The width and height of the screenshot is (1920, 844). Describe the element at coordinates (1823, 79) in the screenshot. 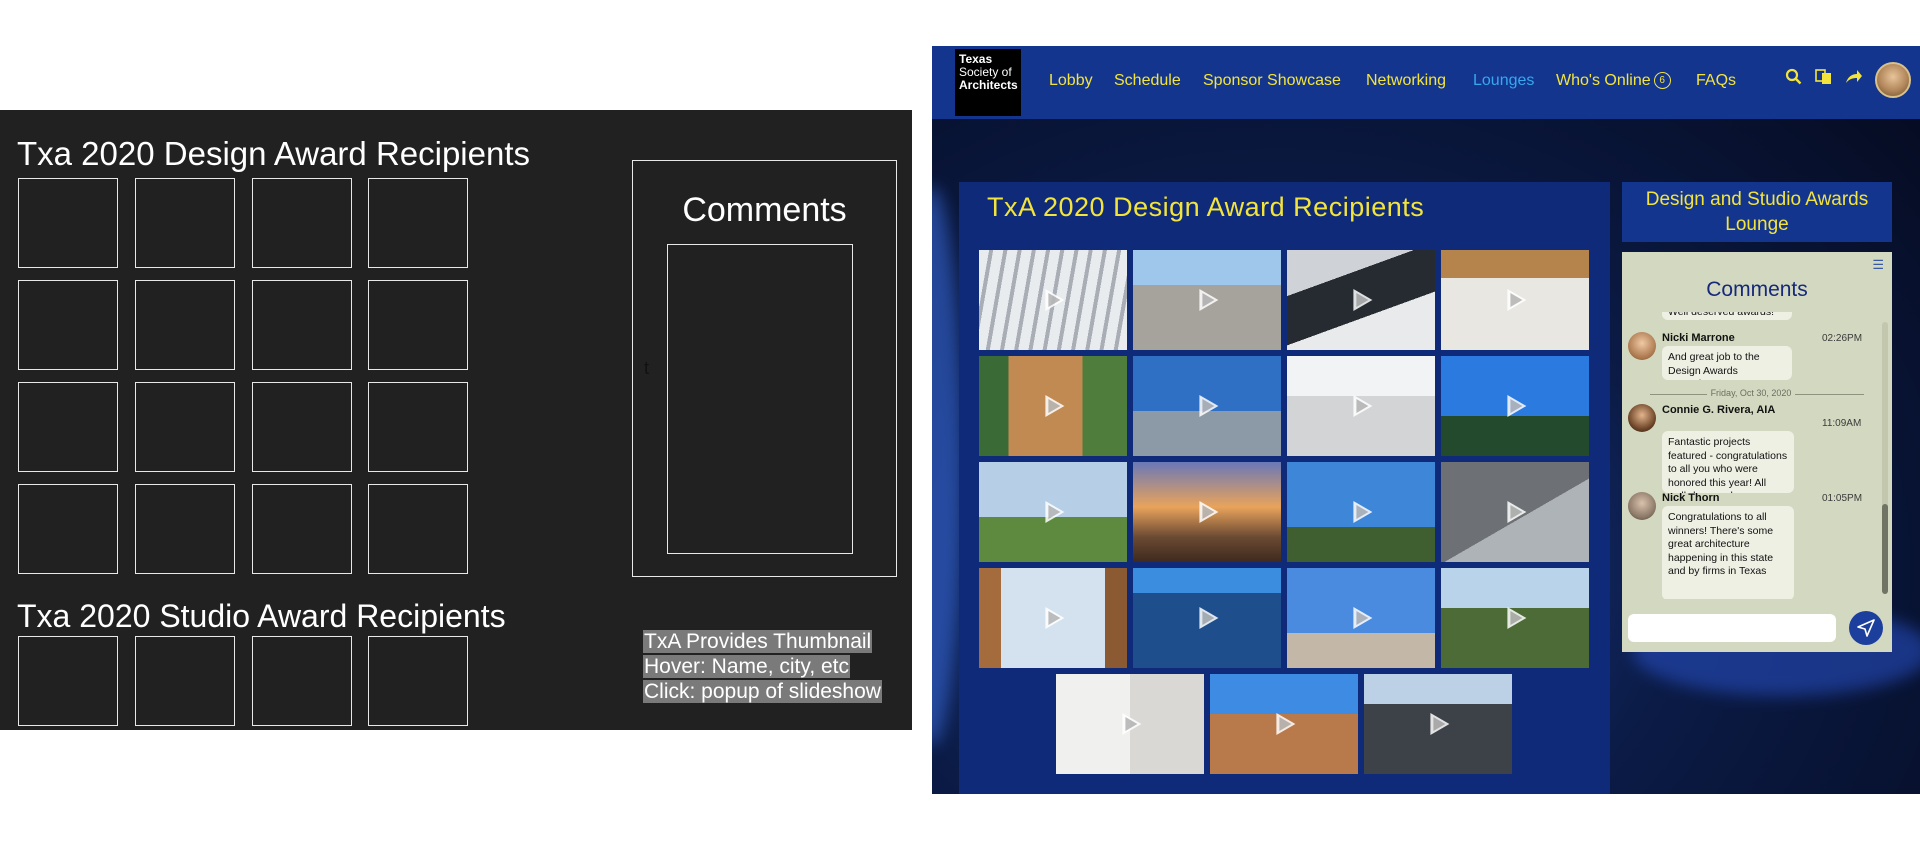

I see `translate-icon` at that location.